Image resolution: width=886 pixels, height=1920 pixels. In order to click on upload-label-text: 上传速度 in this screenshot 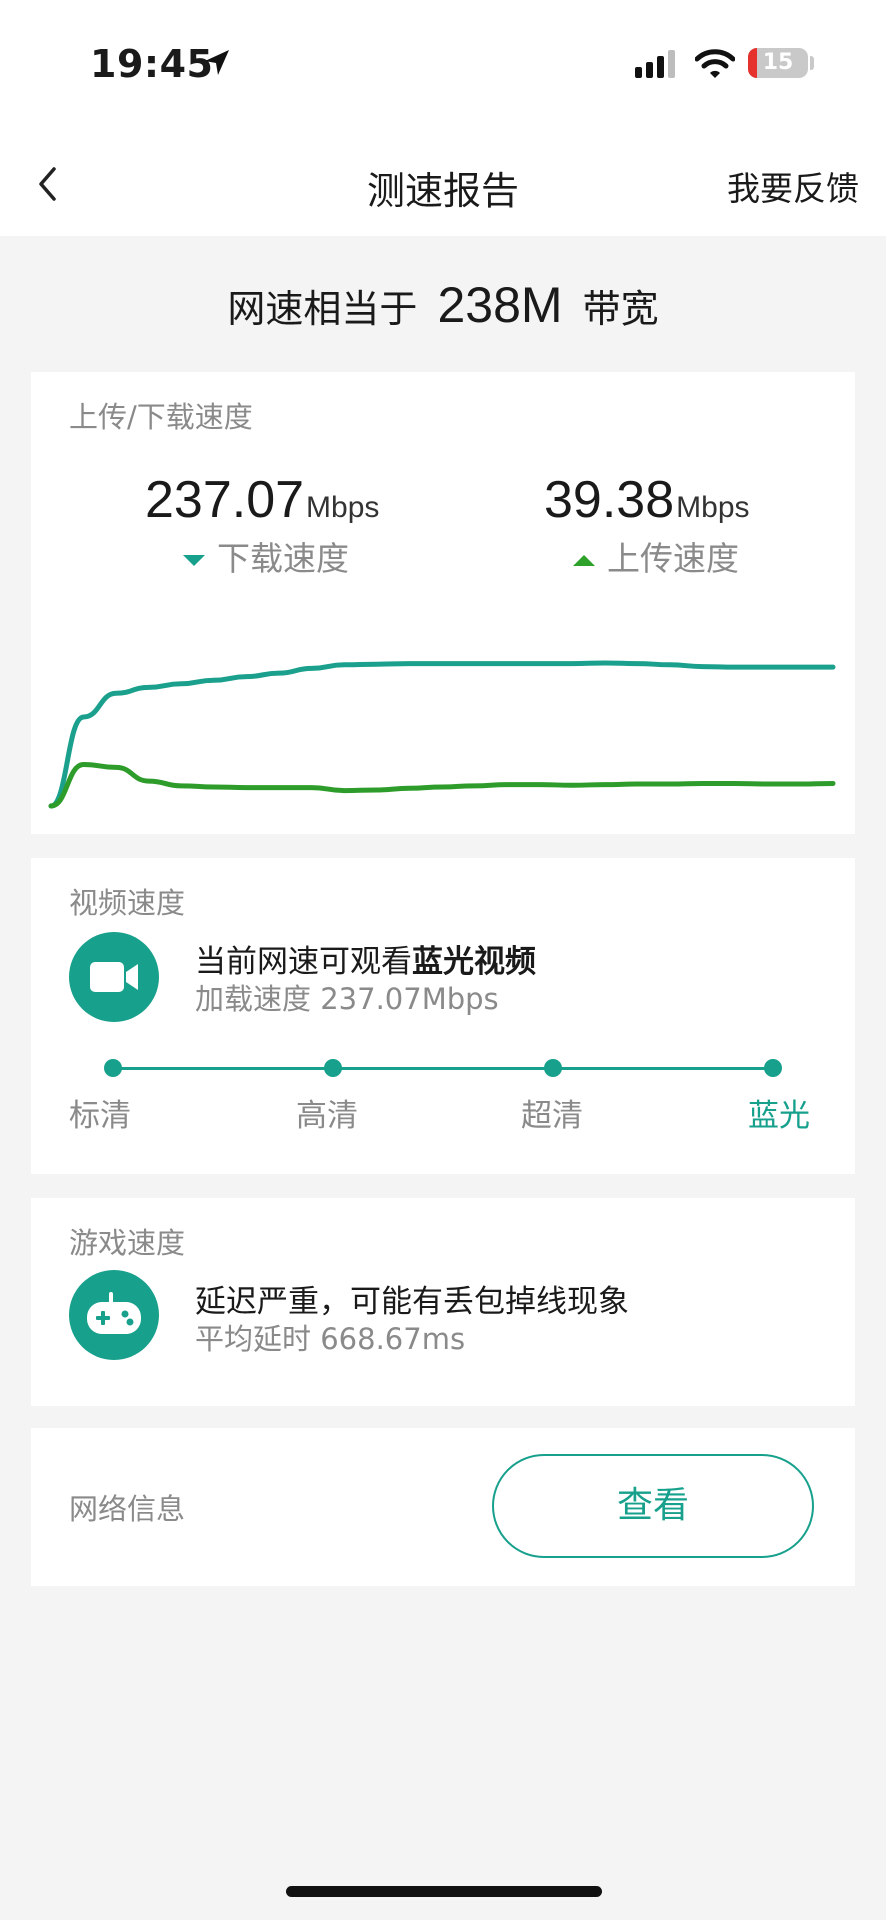, I will do `click(673, 558)`.